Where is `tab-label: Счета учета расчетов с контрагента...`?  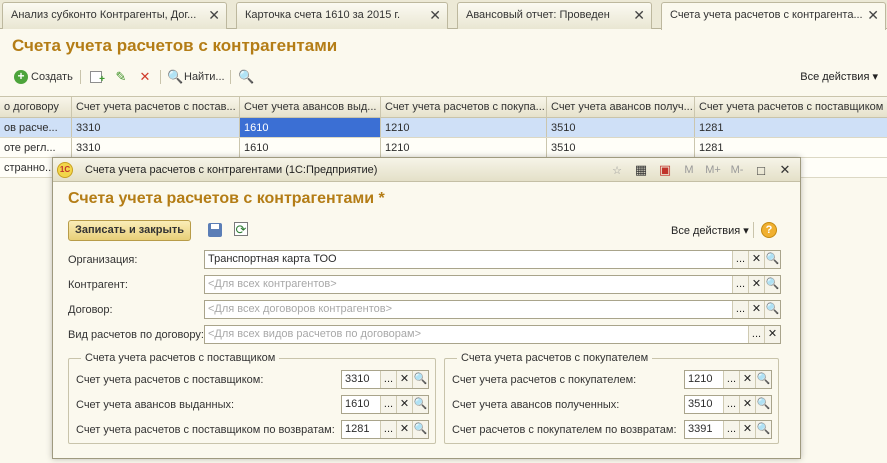 tab-label: Счета учета расчетов с контрагента... is located at coordinates (766, 15).